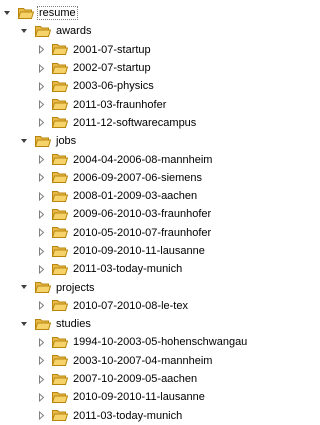  I want to click on tree-node-label: 2002-07-startup, so click(112, 68).